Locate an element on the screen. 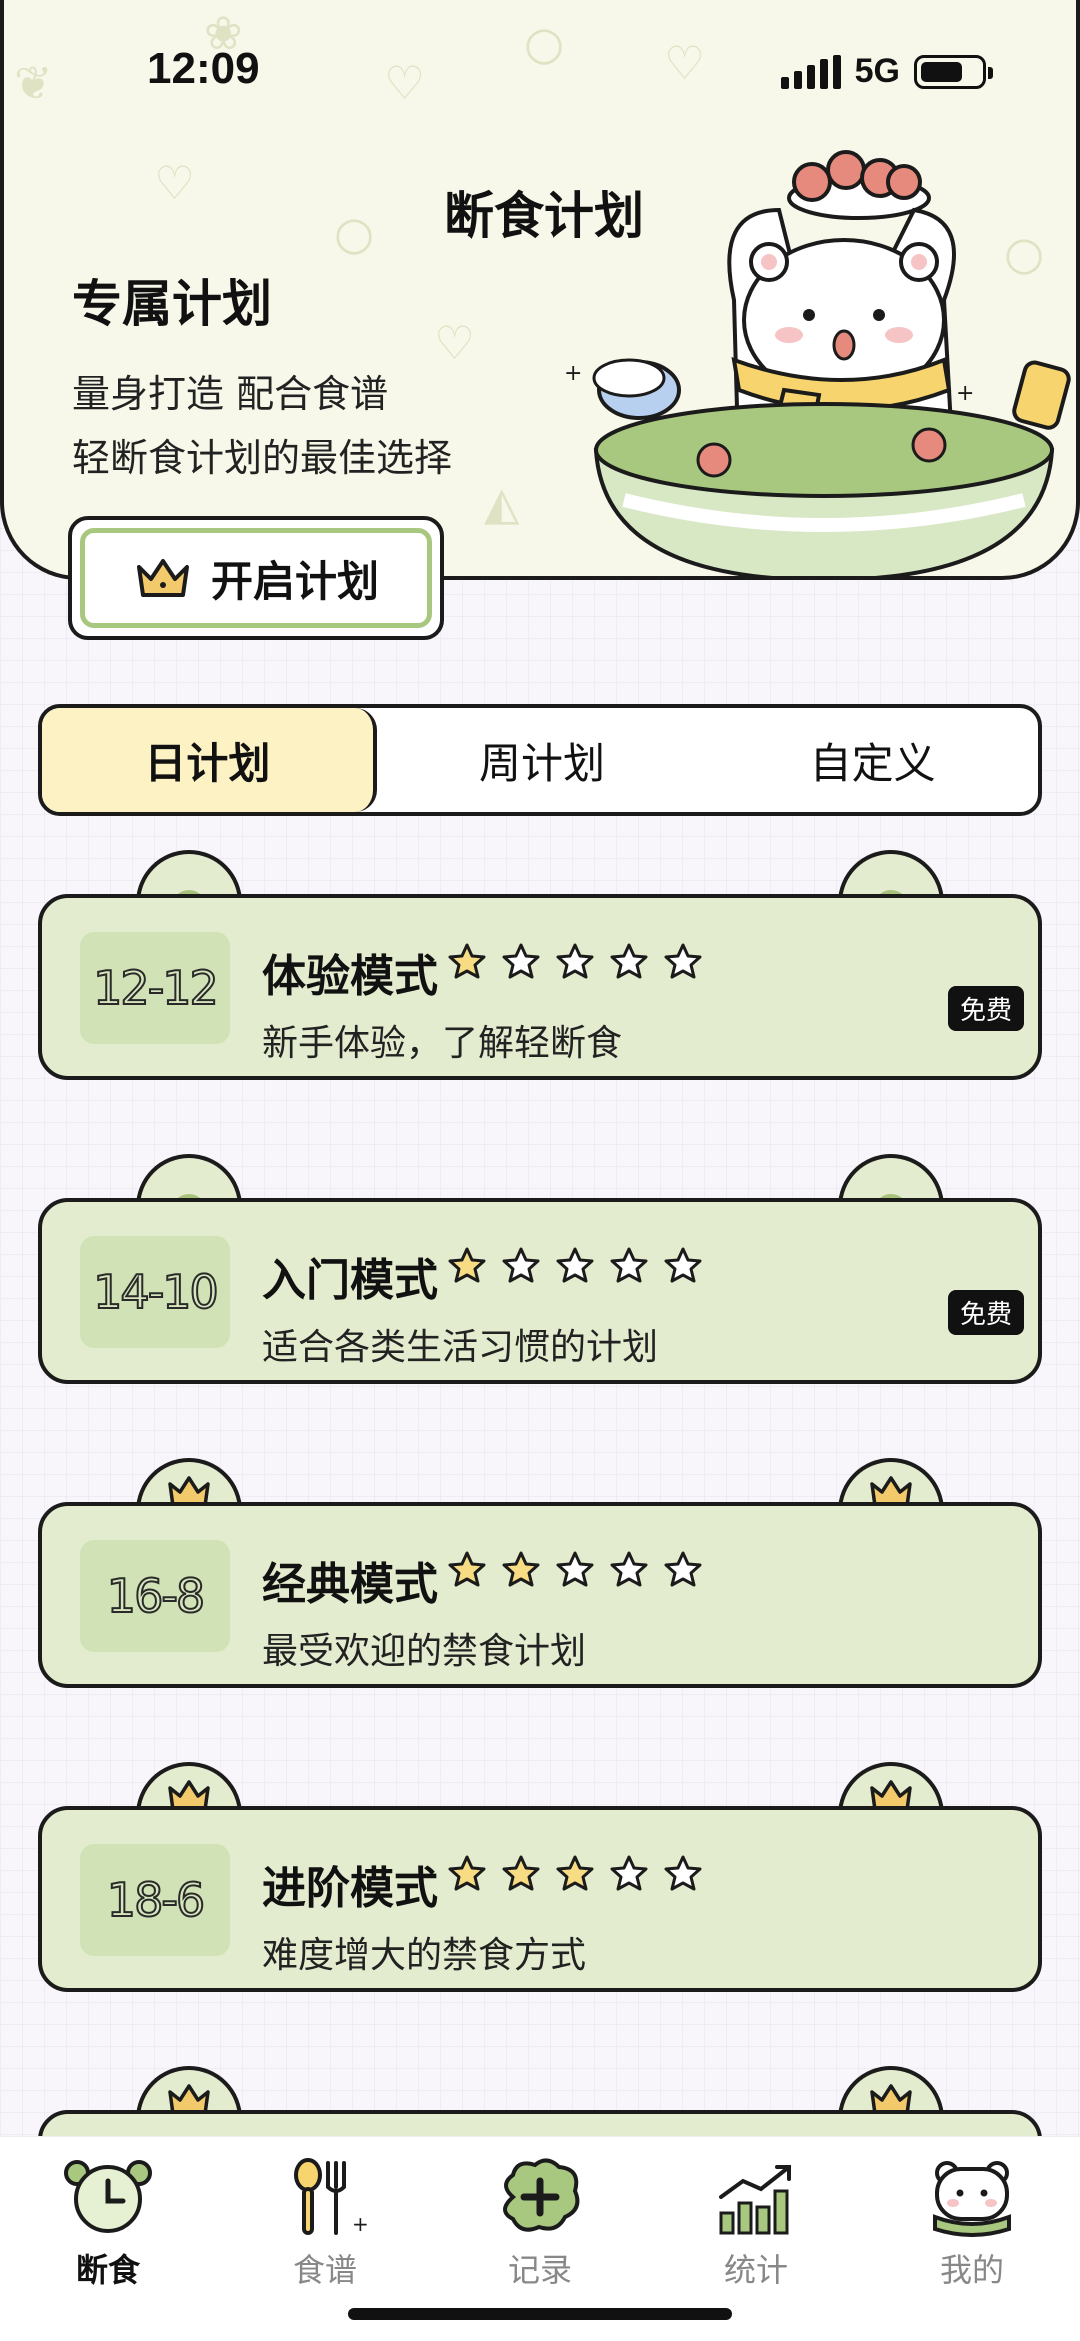  vegetable-doodle-icon: ❦ is located at coordinates (33, 83).